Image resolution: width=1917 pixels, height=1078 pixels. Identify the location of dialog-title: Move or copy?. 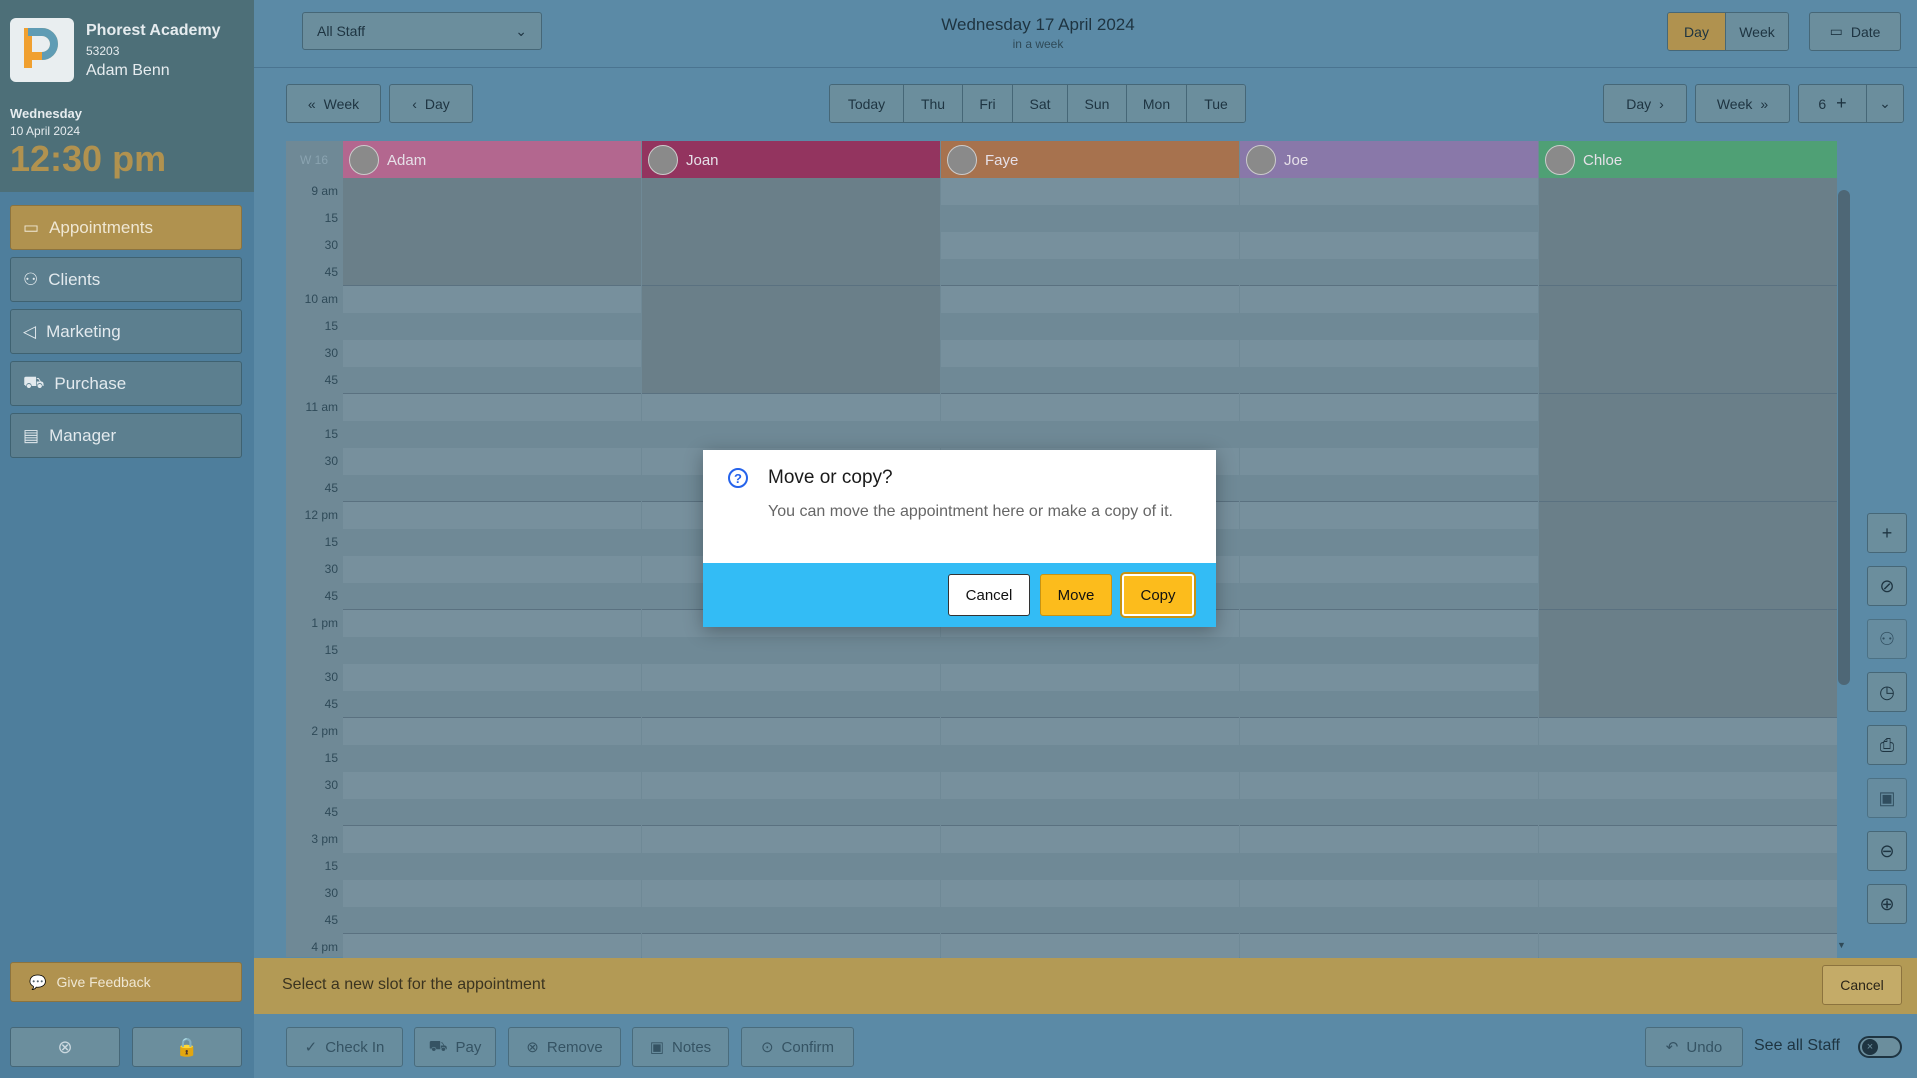
(830, 477).